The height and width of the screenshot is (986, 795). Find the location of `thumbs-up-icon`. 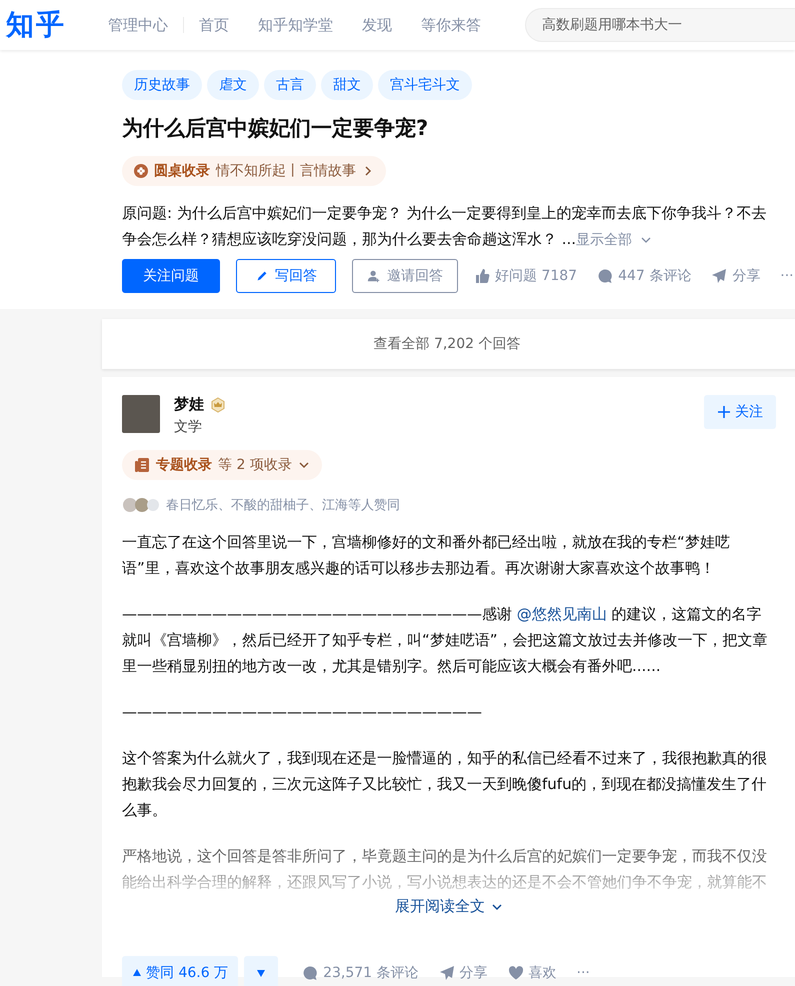

thumbs-up-icon is located at coordinates (482, 276).